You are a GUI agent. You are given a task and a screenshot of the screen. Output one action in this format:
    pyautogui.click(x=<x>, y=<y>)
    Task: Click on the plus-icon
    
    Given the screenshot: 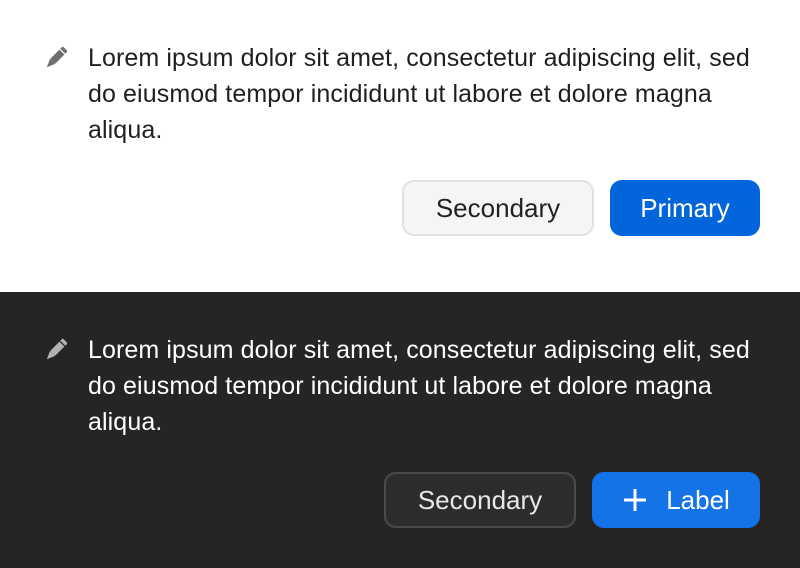 What is the action you would take?
    pyautogui.click(x=635, y=500)
    